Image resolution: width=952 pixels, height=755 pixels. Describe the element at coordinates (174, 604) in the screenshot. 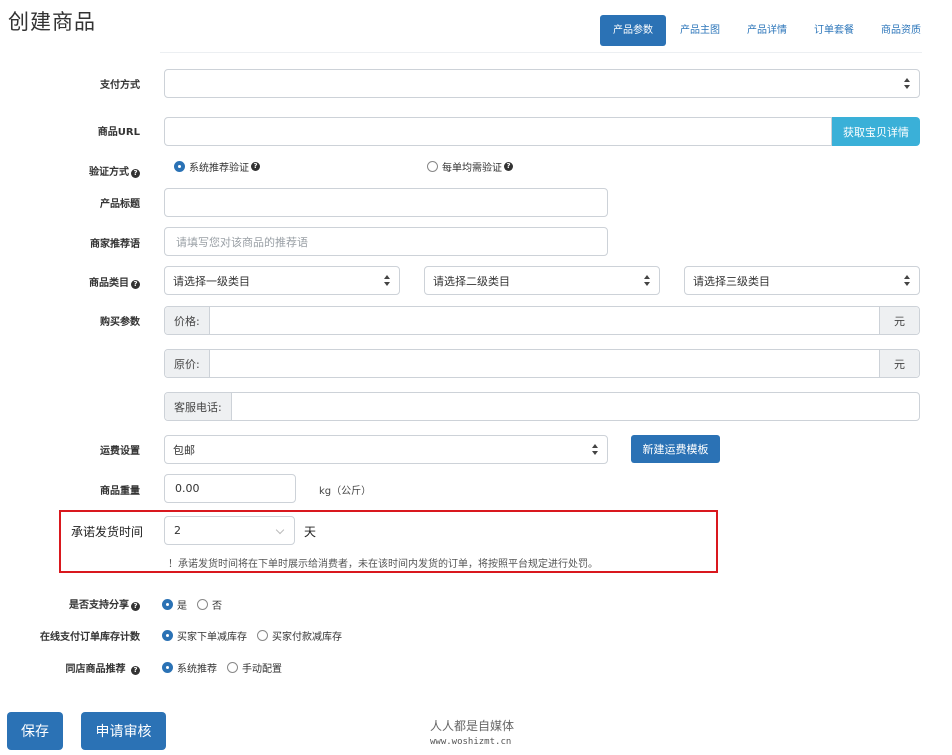

I see `share-option-yes: 是` at that location.